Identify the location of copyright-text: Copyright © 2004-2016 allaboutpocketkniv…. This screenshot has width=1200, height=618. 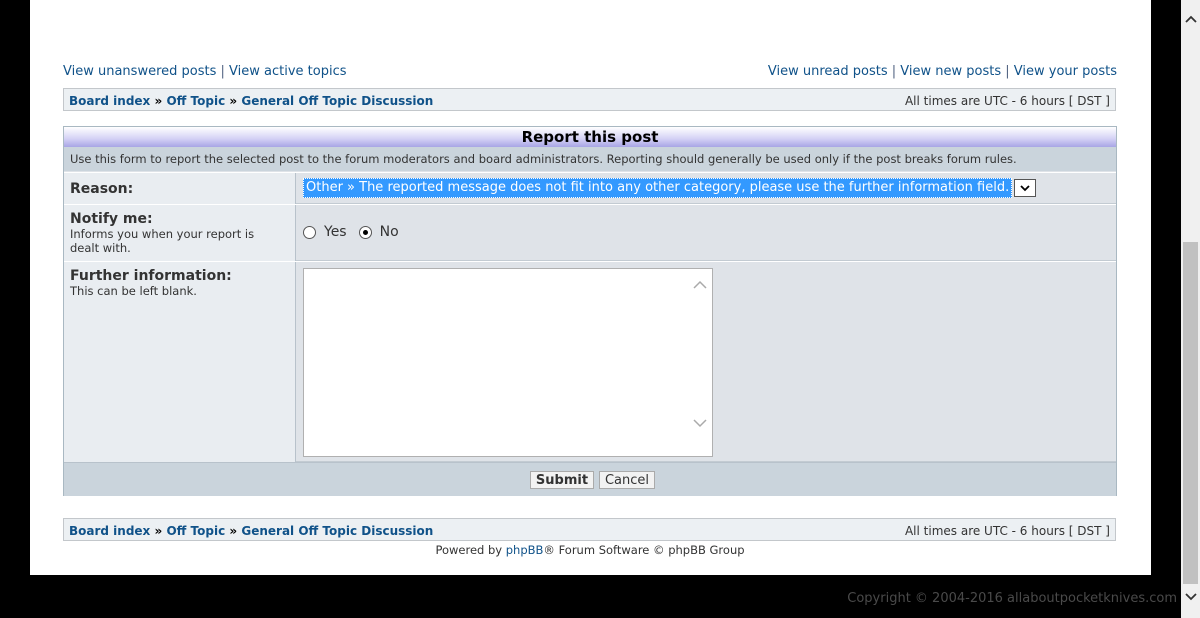
(1012, 598).